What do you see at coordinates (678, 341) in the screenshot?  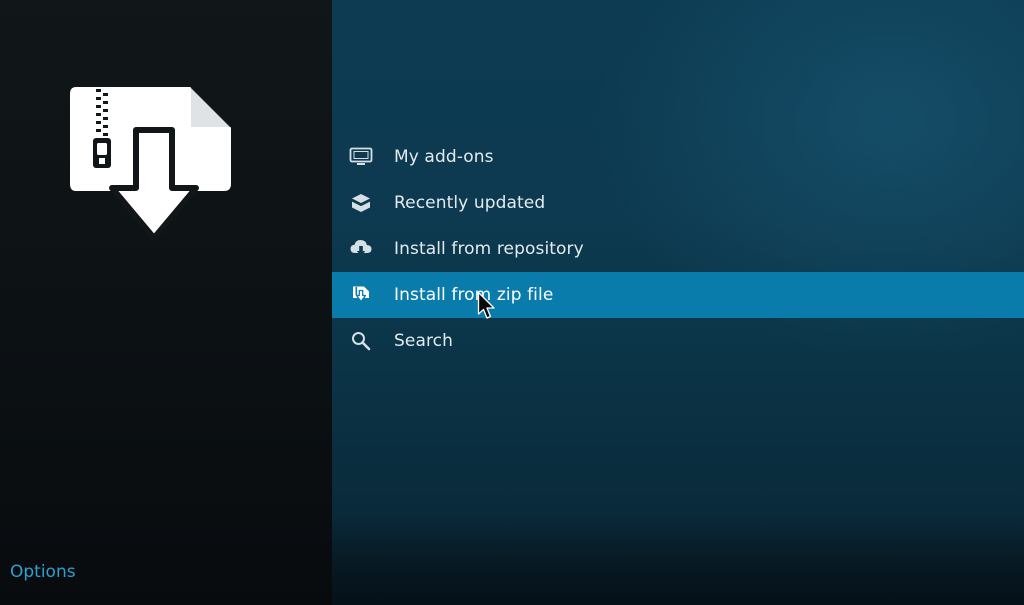 I see `menu-item-search: Search` at bounding box center [678, 341].